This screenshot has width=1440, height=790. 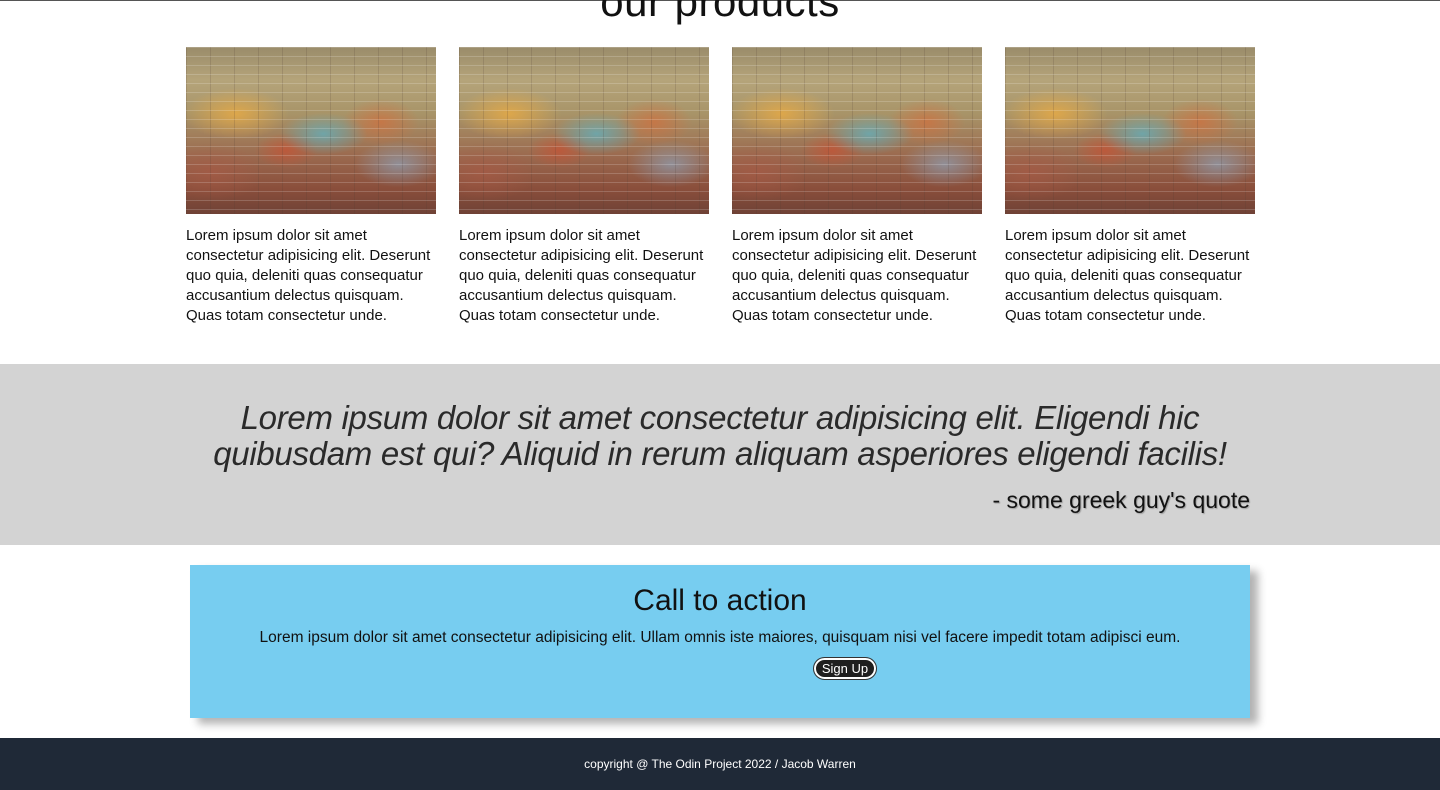 I want to click on sign-up-button: Sign Up, so click(x=845, y=668).